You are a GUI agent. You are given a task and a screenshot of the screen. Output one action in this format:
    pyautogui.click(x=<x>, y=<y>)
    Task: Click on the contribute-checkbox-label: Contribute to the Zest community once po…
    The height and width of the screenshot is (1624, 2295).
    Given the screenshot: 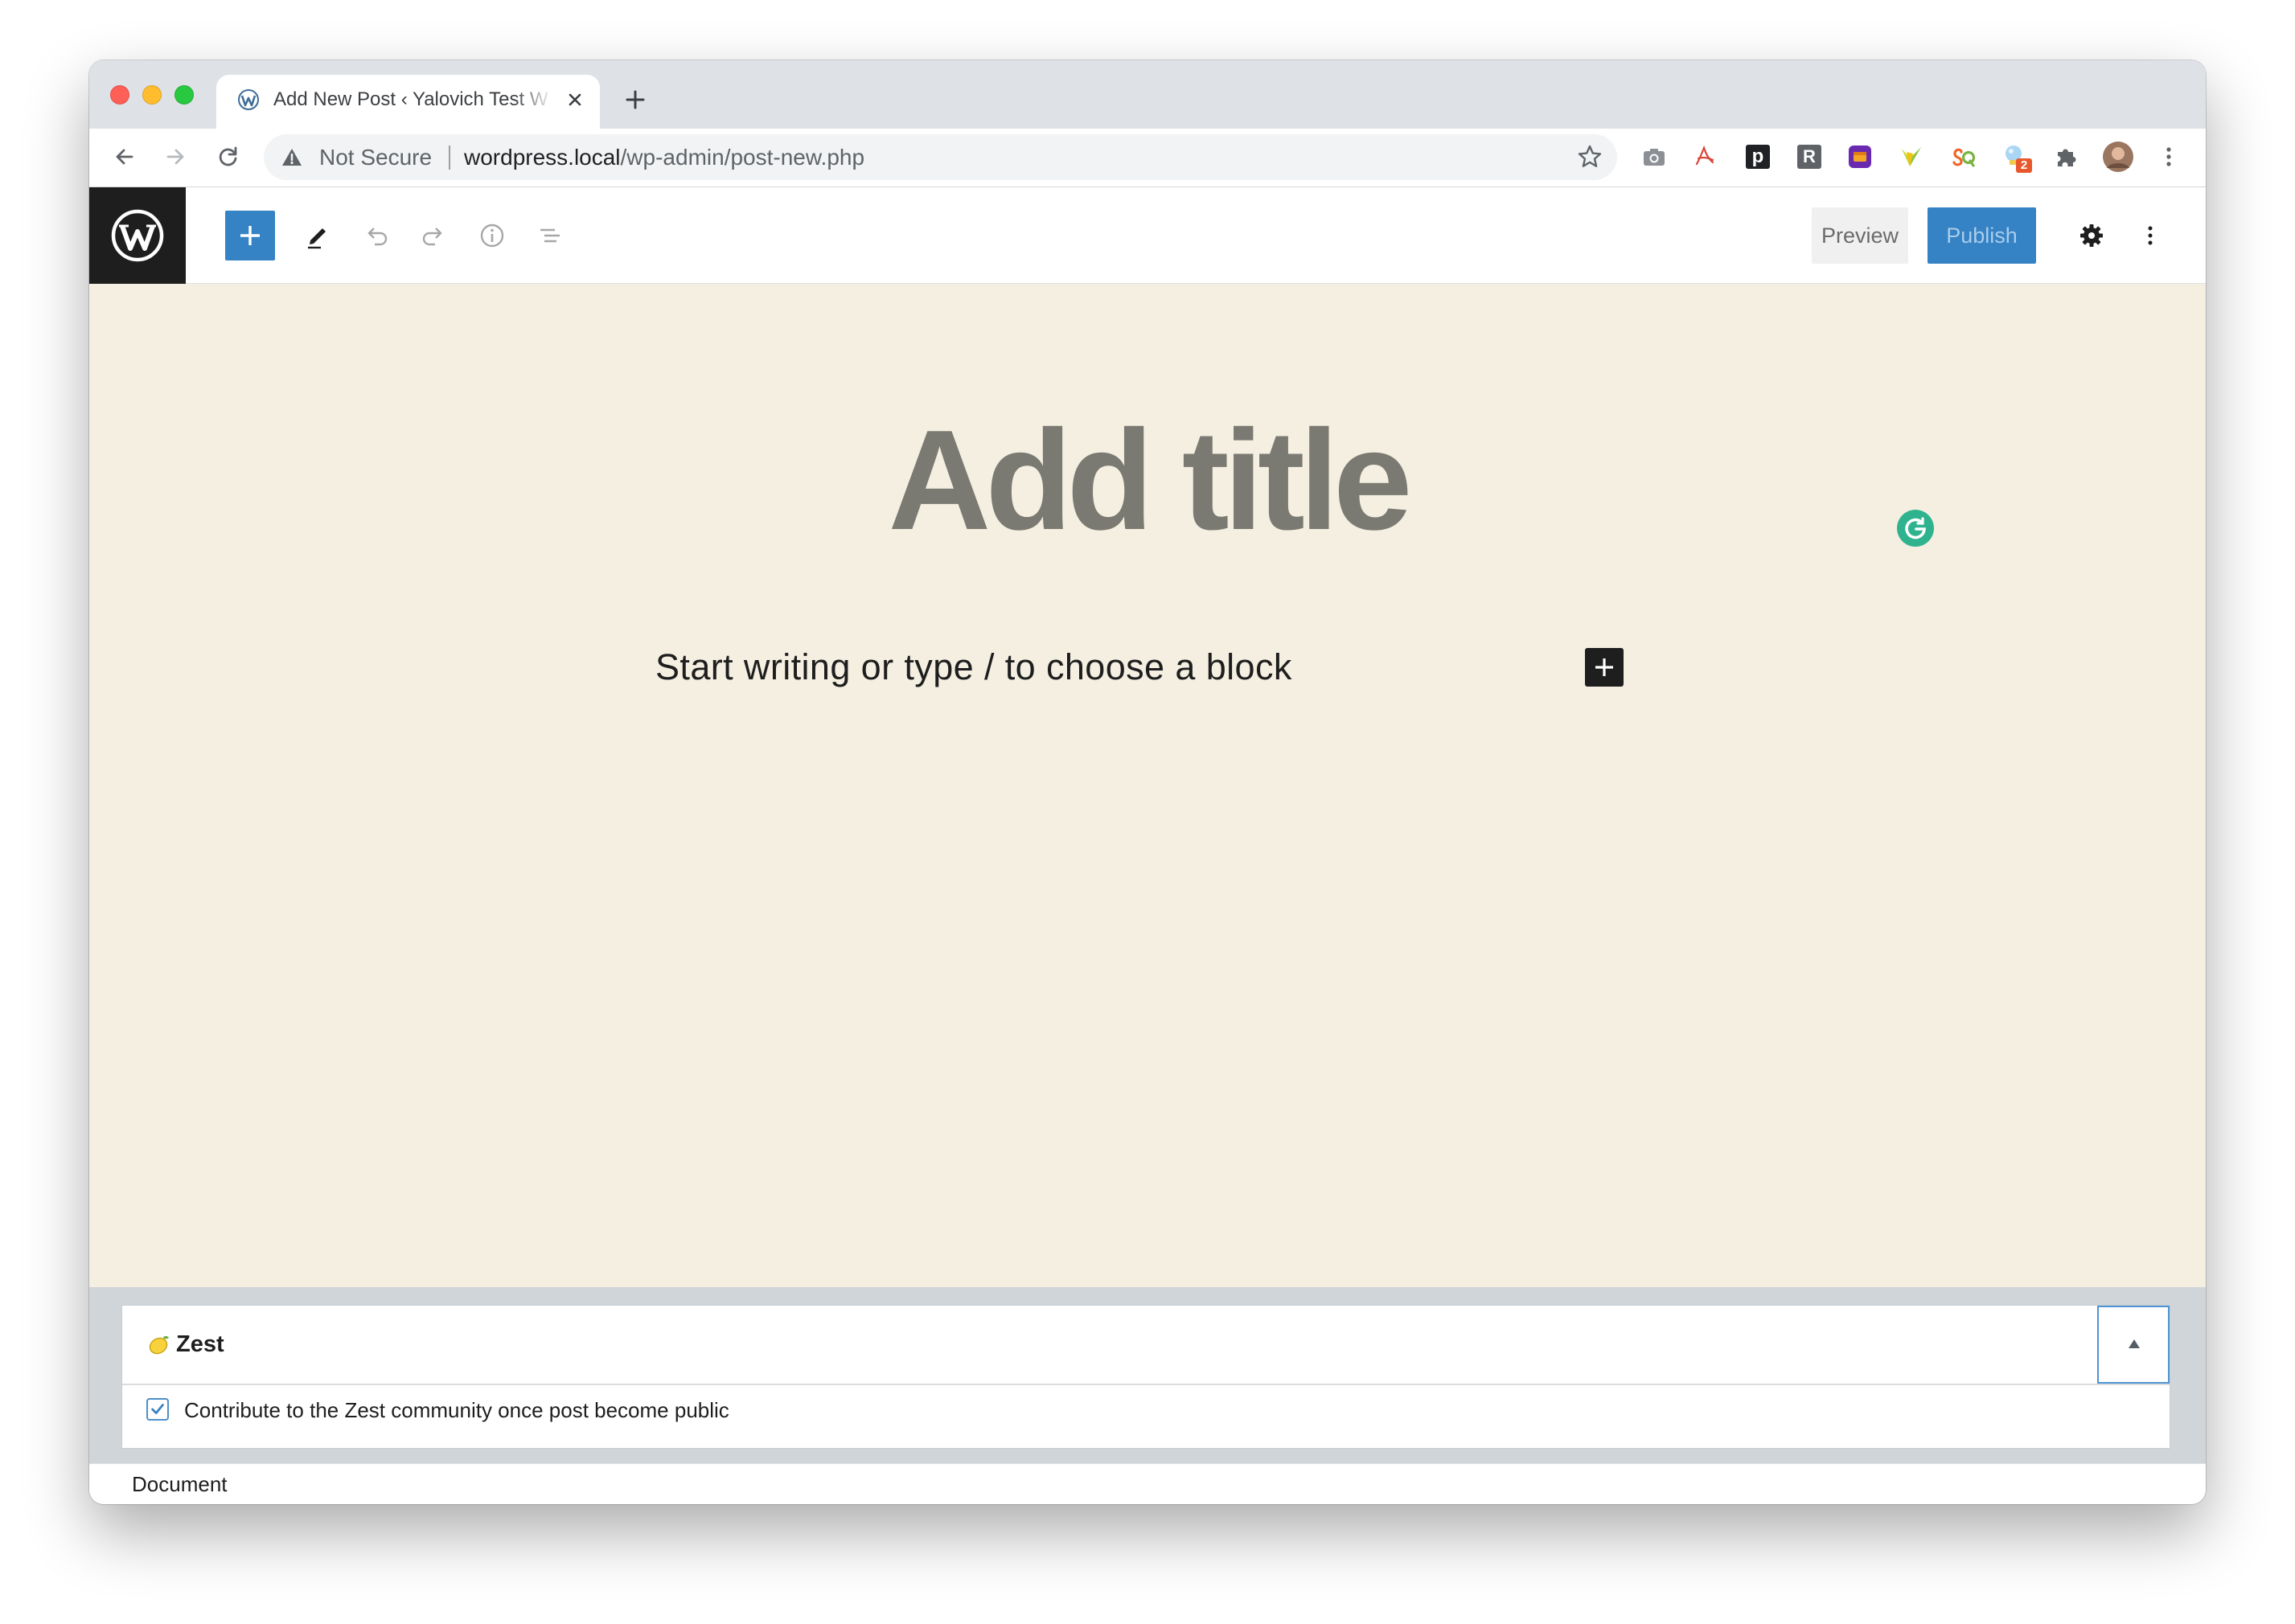 What is the action you would take?
    pyautogui.click(x=456, y=1410)
    